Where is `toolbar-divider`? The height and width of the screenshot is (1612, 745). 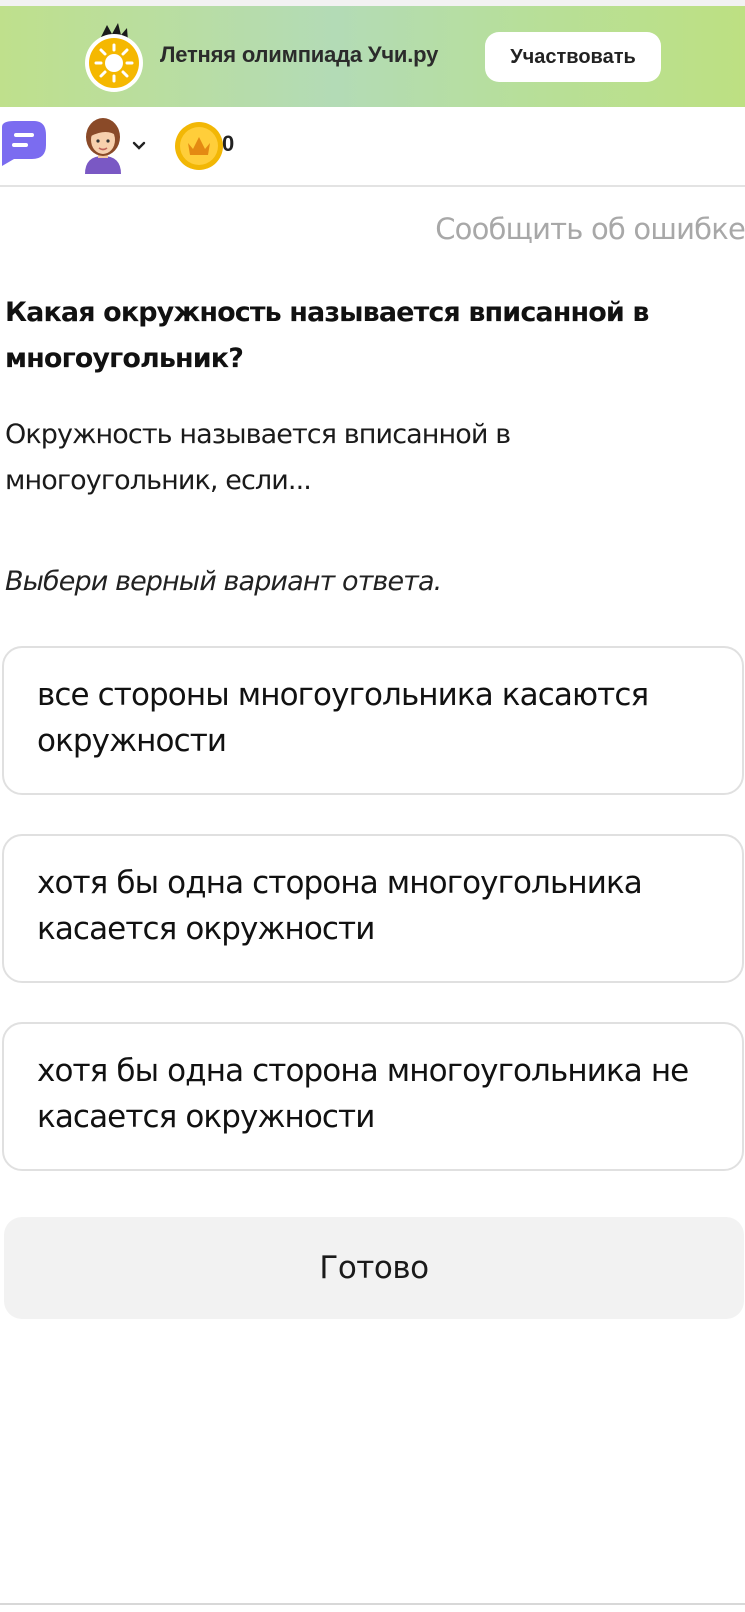
toolbar-divider is located at coordinates (372, 186).